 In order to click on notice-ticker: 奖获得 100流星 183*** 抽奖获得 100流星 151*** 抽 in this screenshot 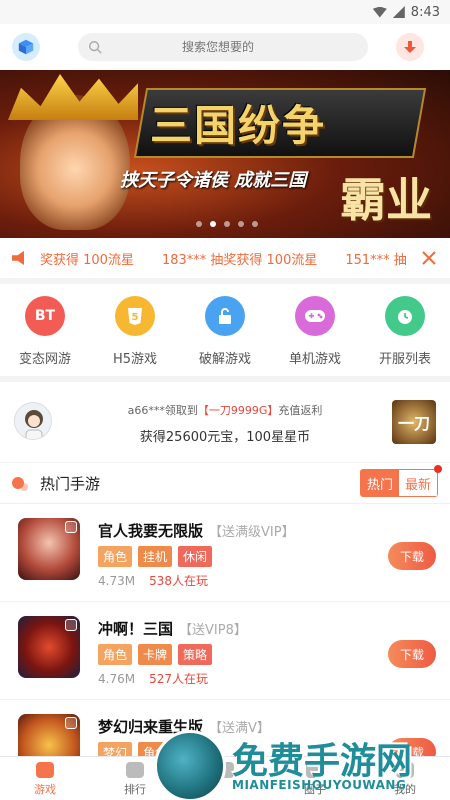, I will do `click(225, 258)`.